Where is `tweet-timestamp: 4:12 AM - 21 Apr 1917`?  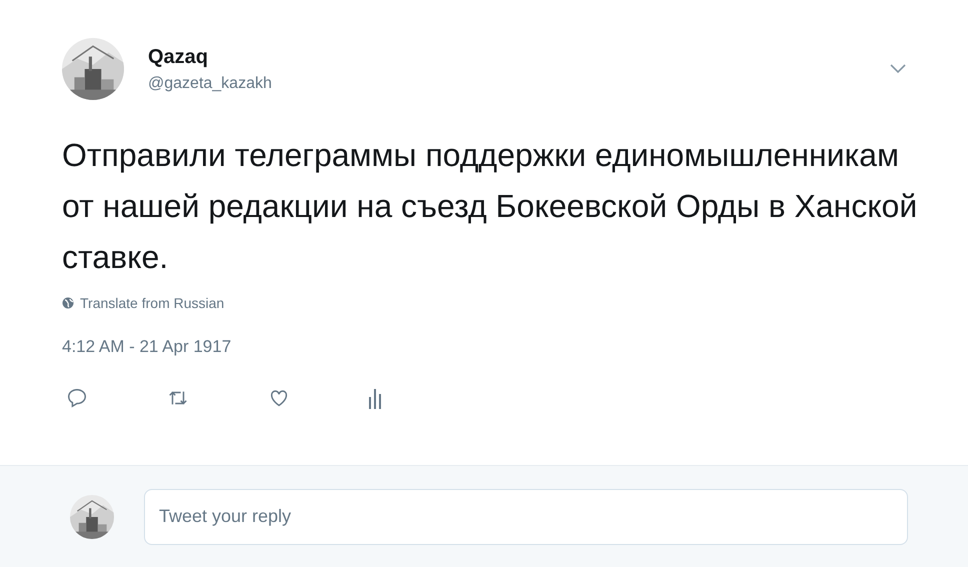 tweet-timestamp: 4:12 AM - 21 Apr 1917 is located at coordinates (147, 347).